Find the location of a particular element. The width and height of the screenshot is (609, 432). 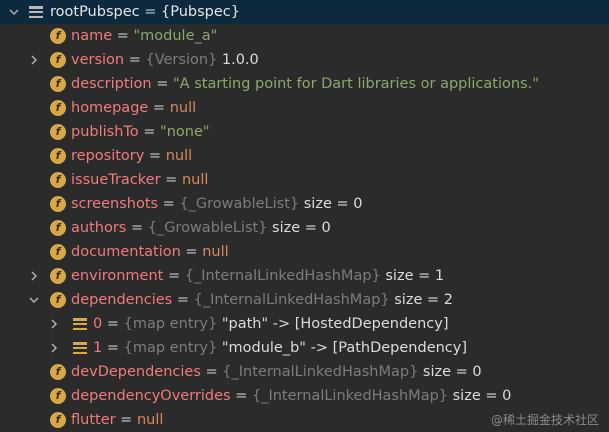

variable-value: 1.0.0 is located at coordinates (240, 60).